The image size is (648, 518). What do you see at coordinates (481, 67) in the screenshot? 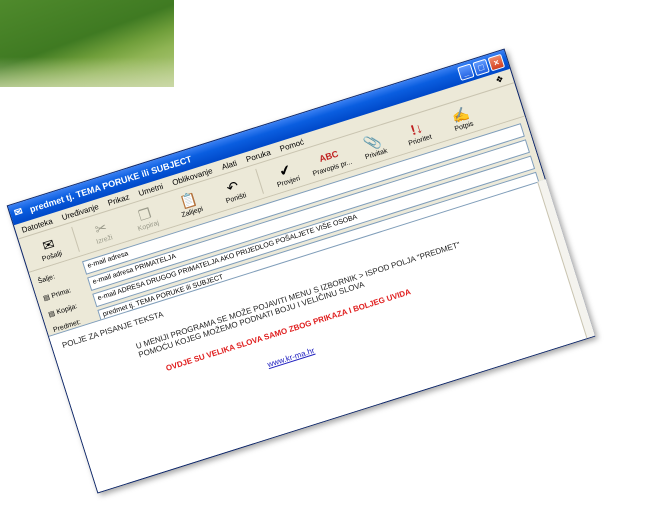
I see `maximize-button: □` at bounding box center [481, 67].